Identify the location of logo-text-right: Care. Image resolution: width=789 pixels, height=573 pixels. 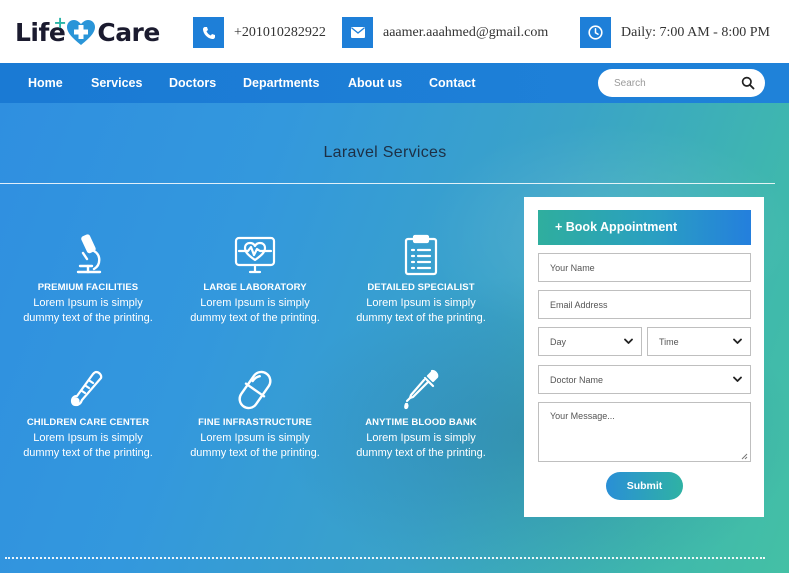
(128, 32).